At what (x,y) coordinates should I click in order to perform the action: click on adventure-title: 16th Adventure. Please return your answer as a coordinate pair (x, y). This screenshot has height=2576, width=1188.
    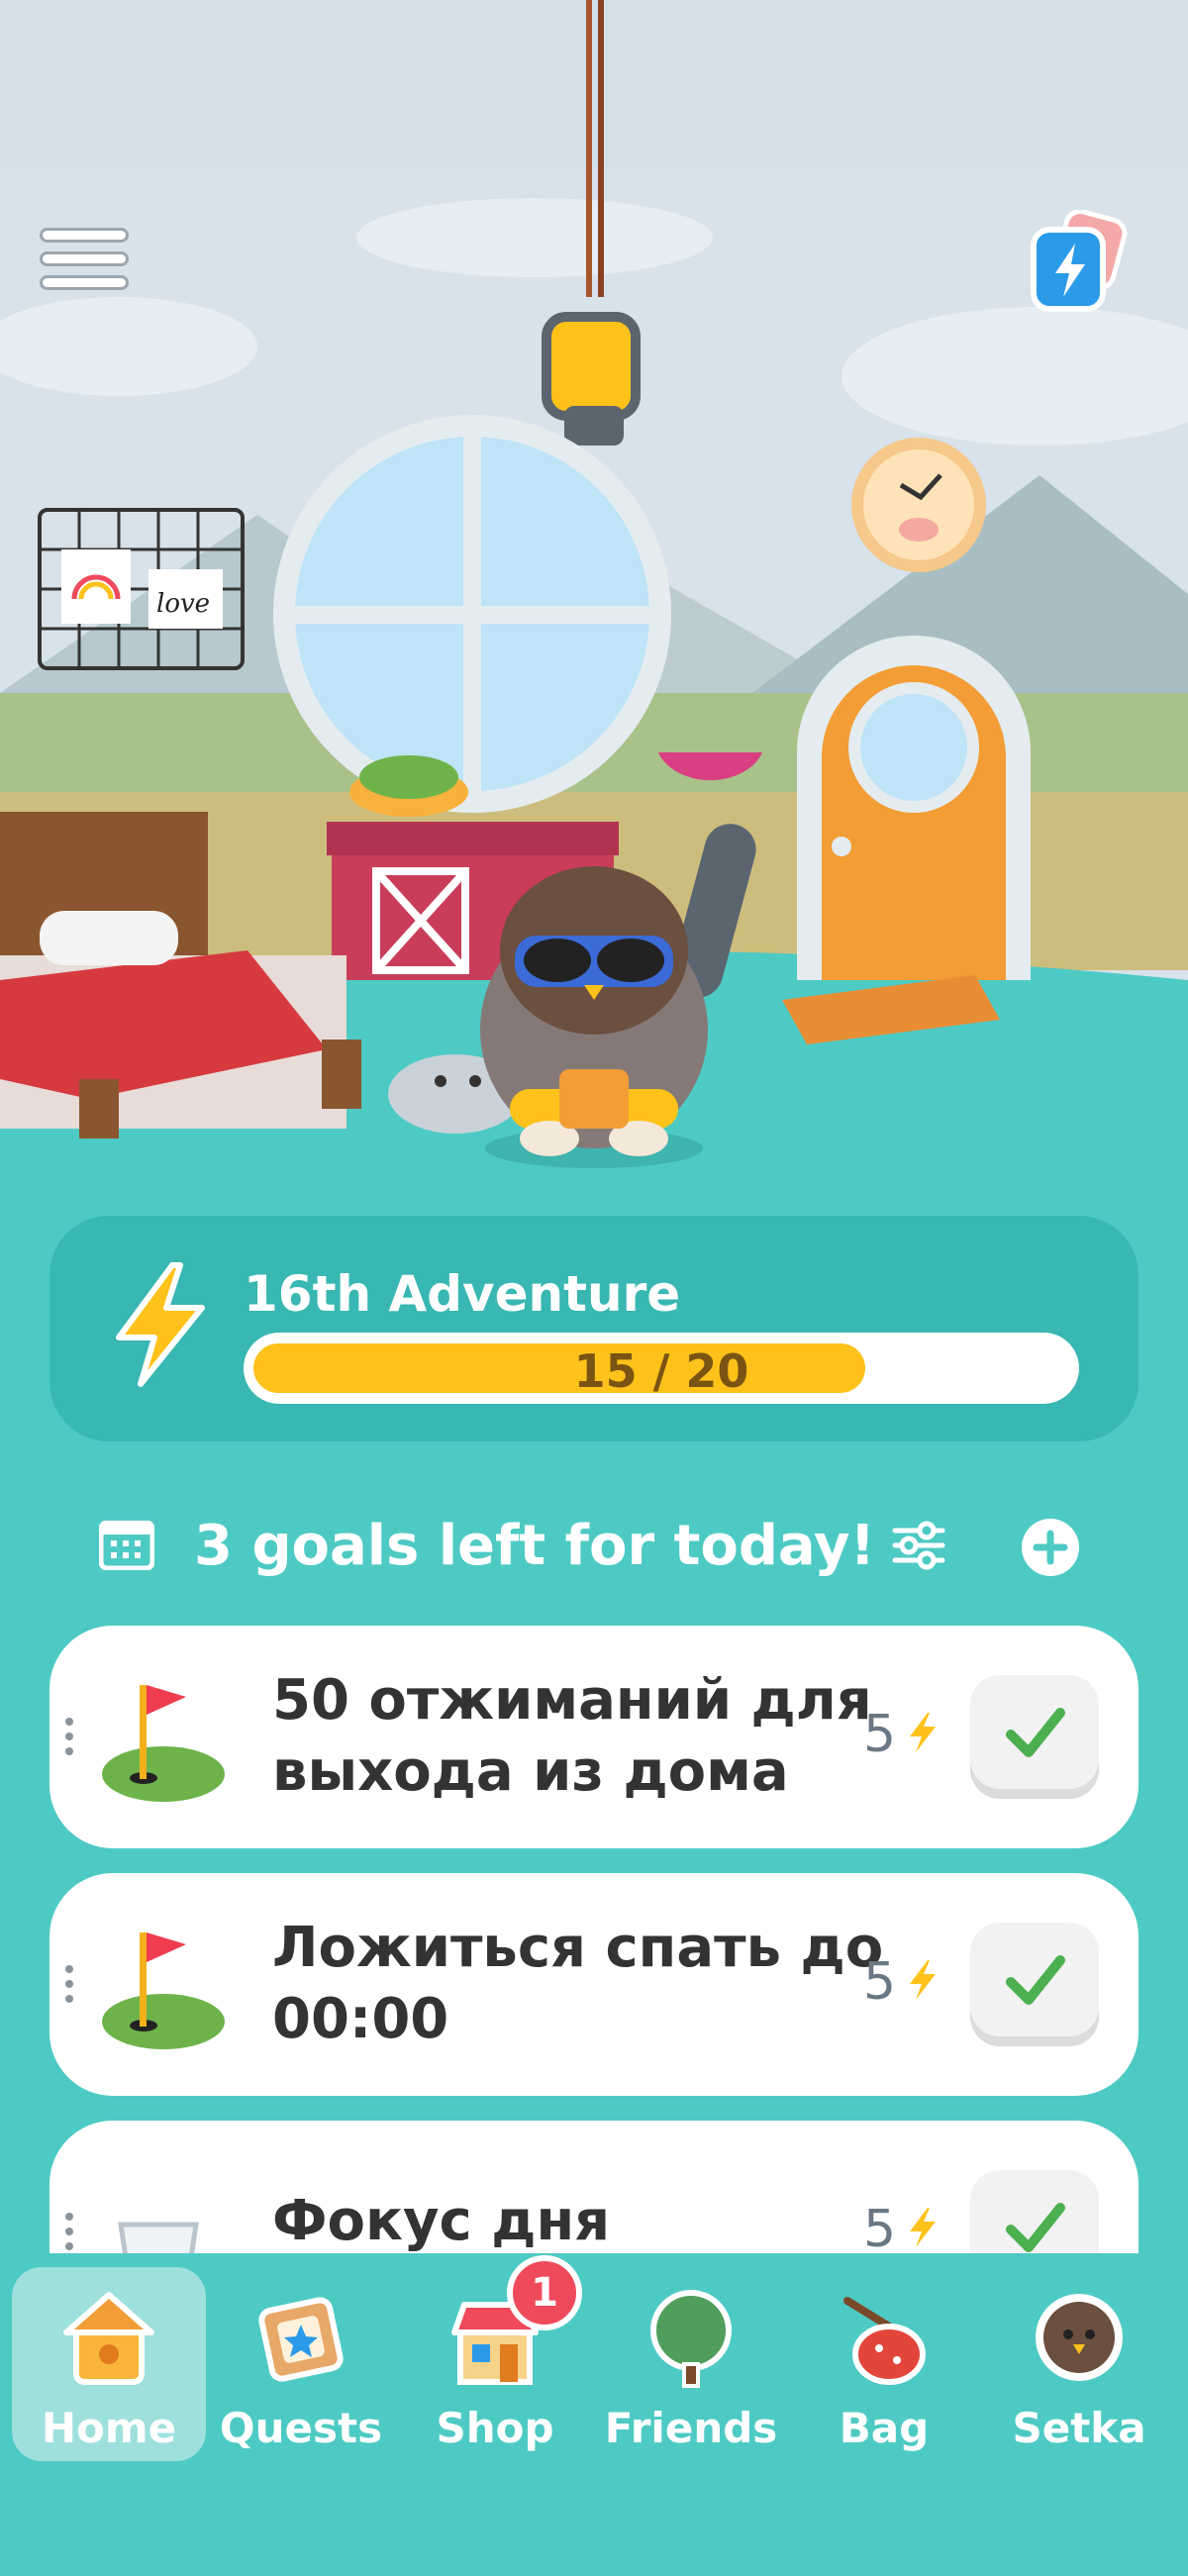
    Looking at the image, I should click on (463, 1294).